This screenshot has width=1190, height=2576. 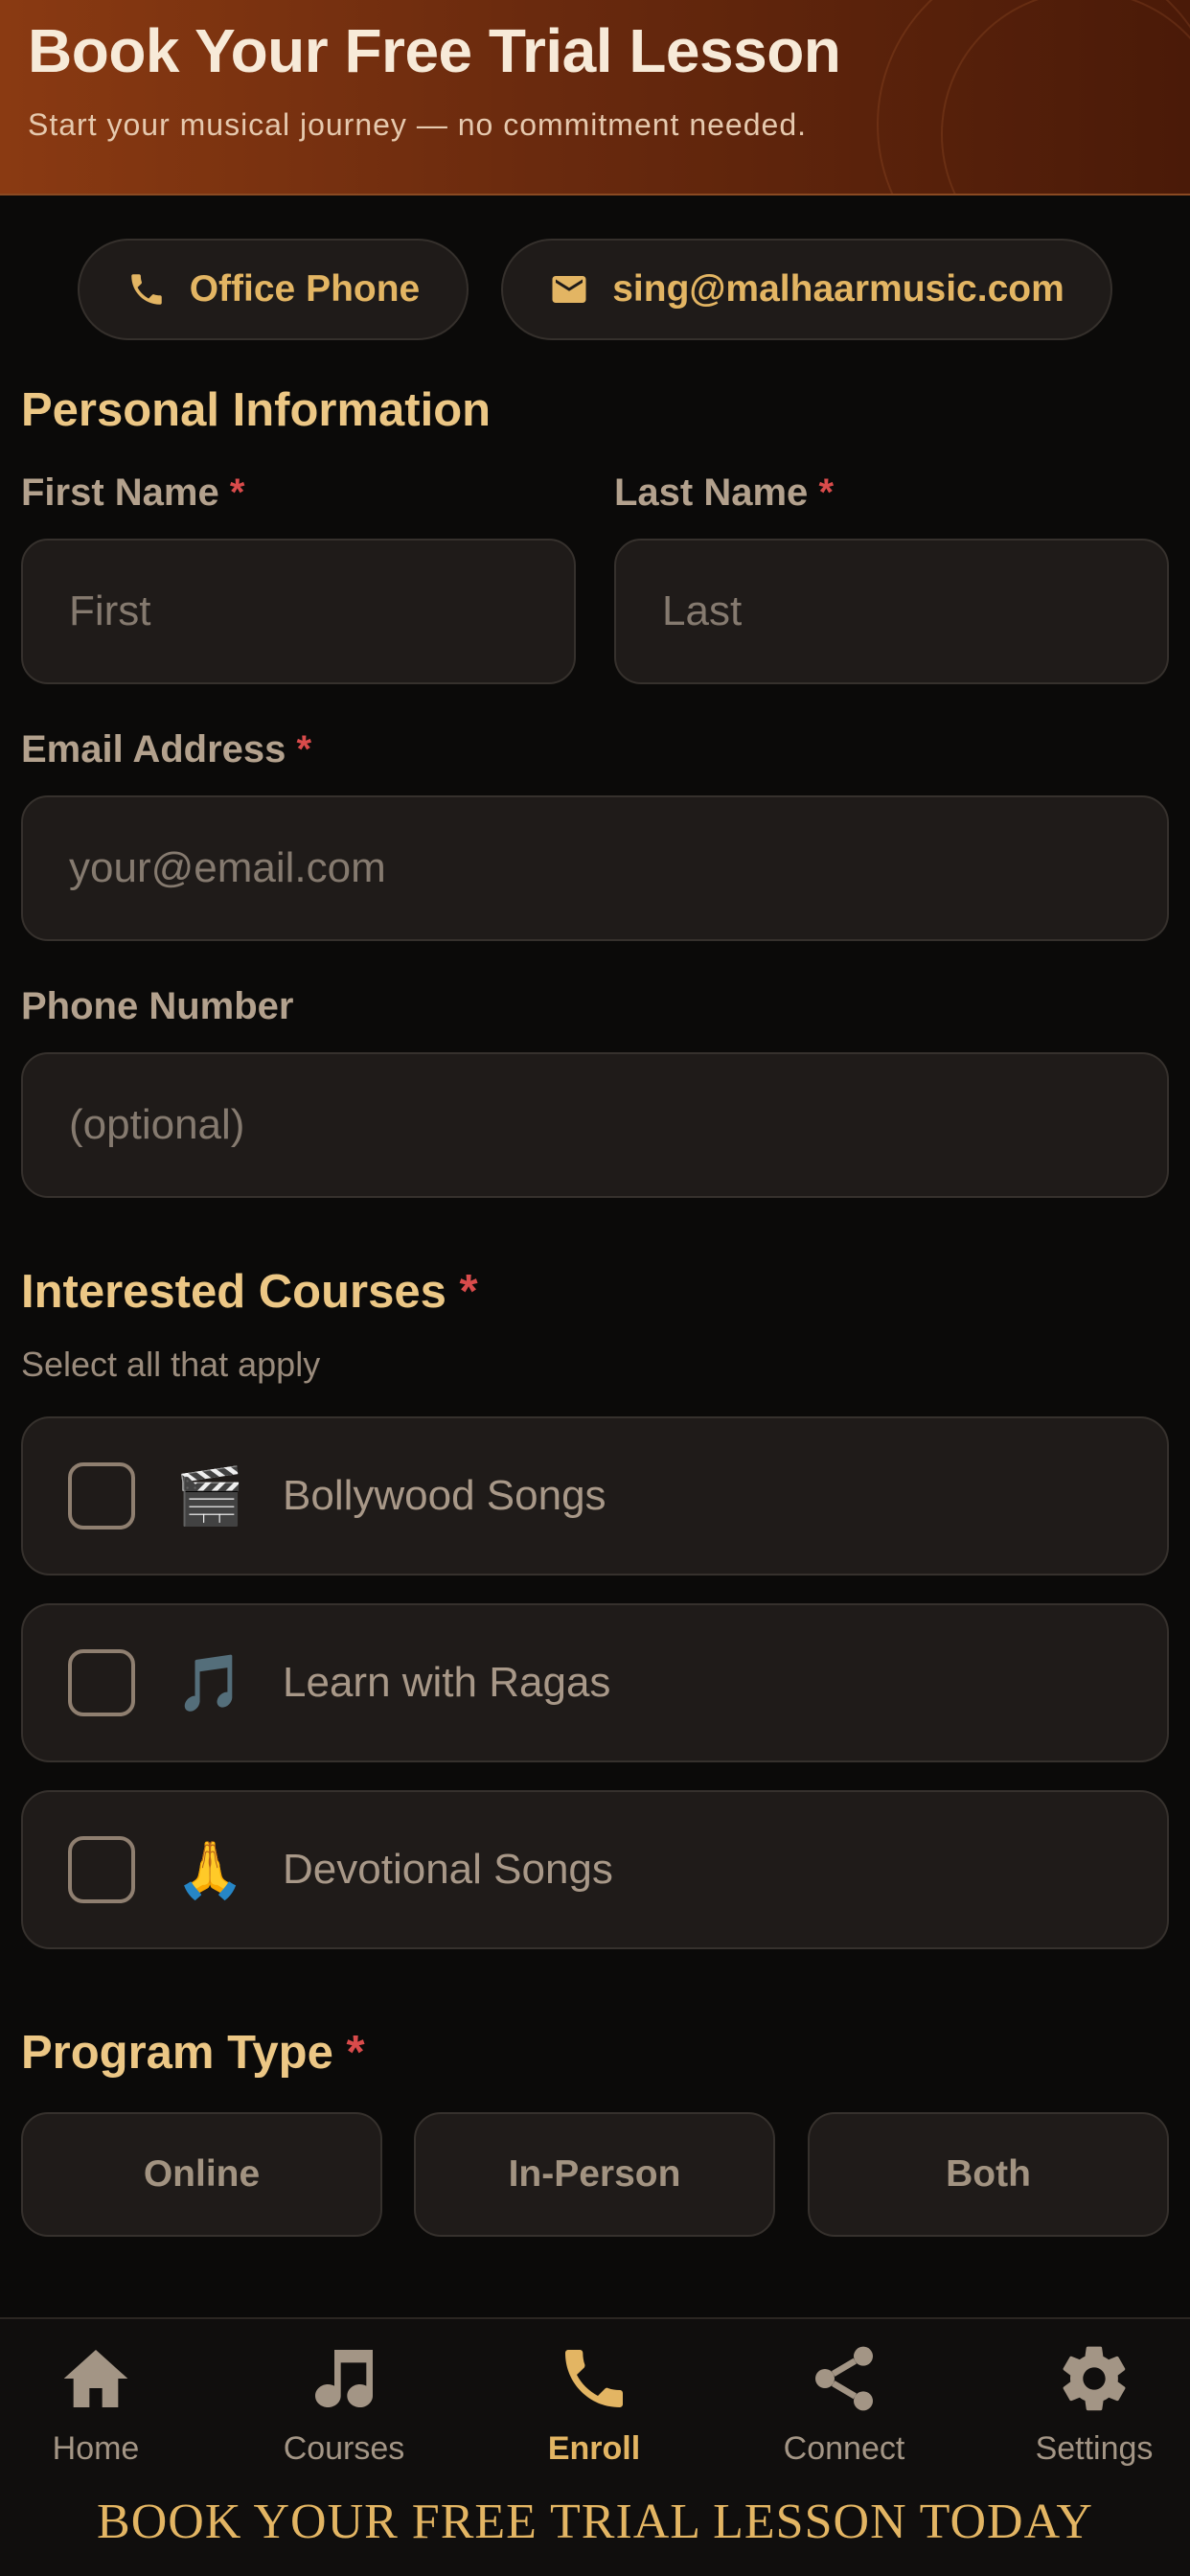 I want to click on first-name-field, so click(x=298, y=611).